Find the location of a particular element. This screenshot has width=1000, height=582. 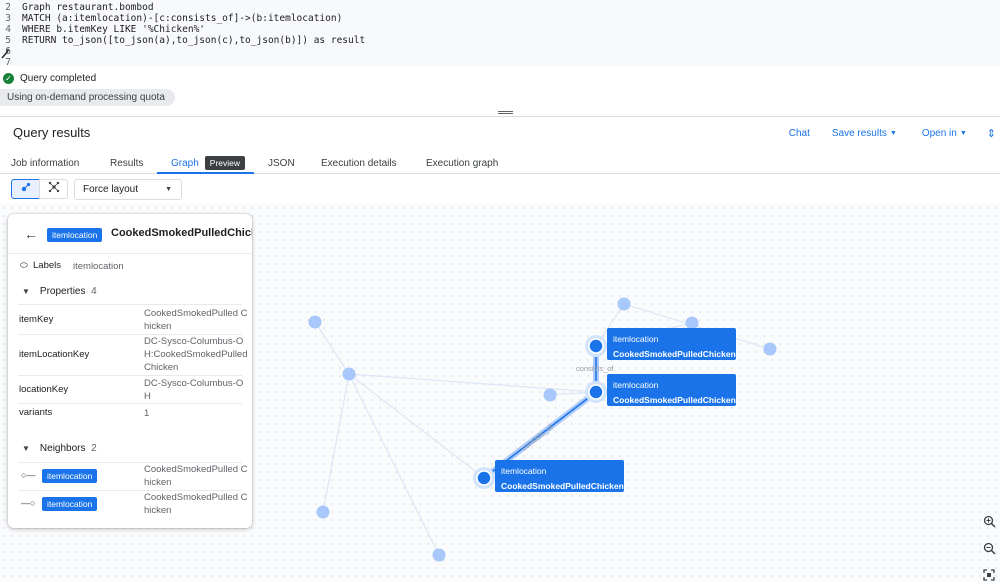

panel-header: ← itemlocation CookedSmokedPulledChicke is located at coordinates (130, 234).